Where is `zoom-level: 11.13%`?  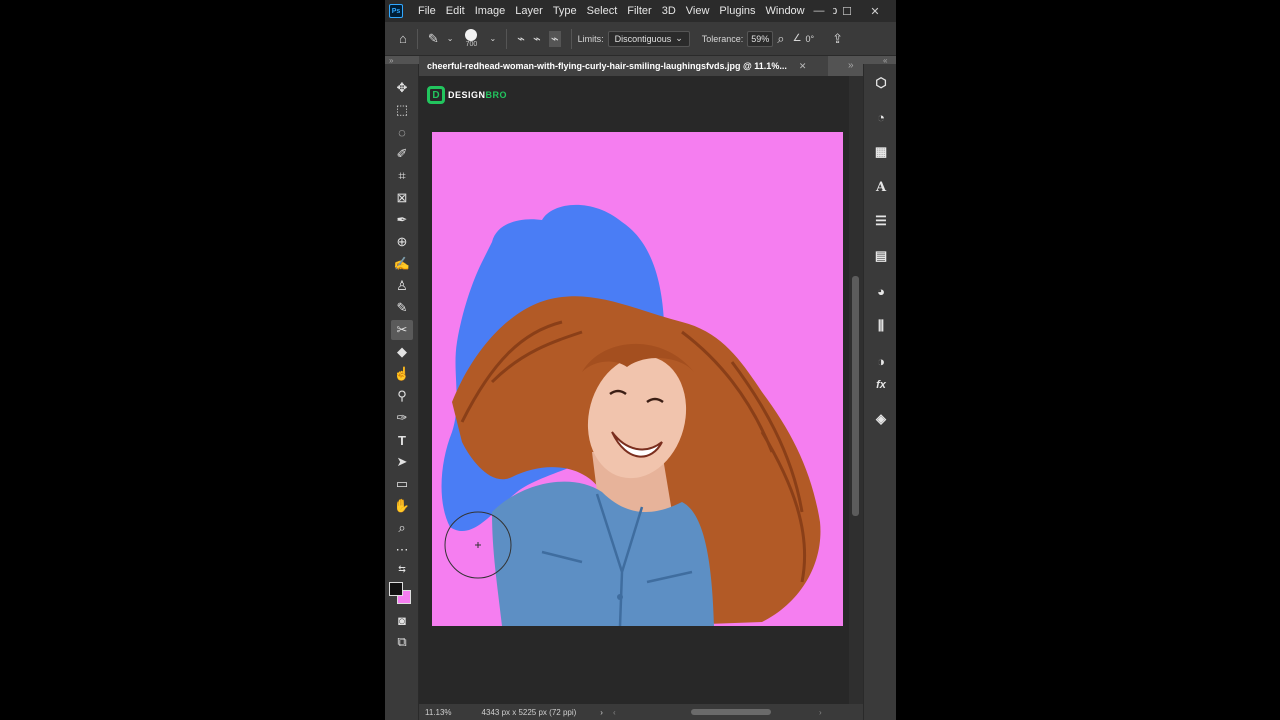 zoom-level: 11.13% is located at coordinates (438, 712).